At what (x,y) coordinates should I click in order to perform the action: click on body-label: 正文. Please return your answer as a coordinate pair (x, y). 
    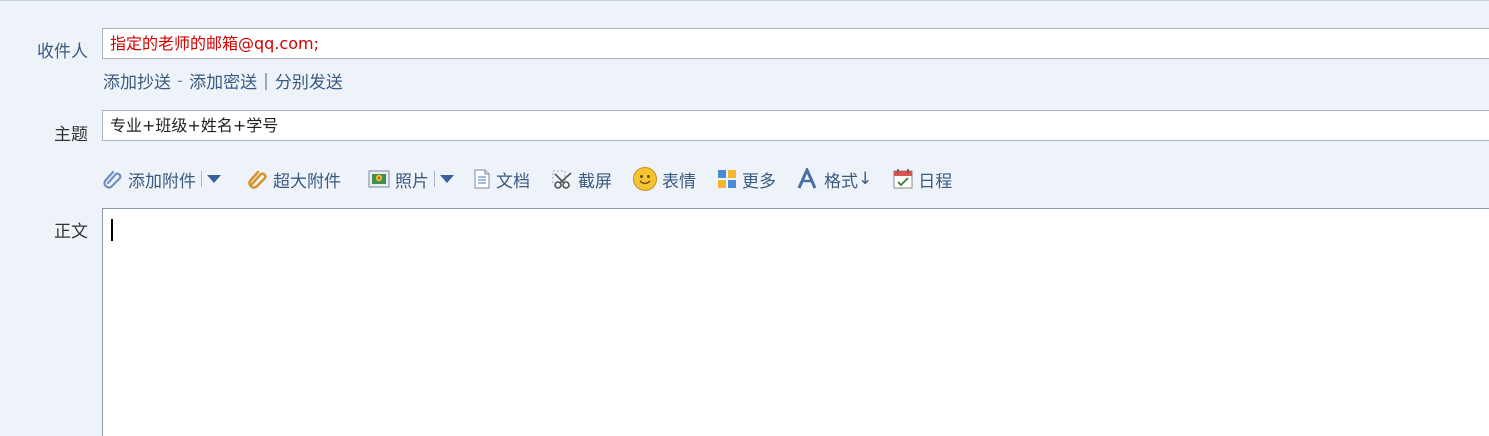
    Looking at the image, I should click on (71, 232).